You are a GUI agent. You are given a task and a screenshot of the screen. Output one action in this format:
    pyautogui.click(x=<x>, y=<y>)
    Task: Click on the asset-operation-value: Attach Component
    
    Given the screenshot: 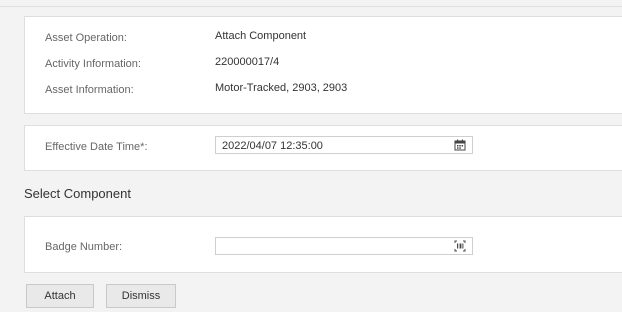 What is the action you would take?
    pyautogui.click(x=261, y=36)
    